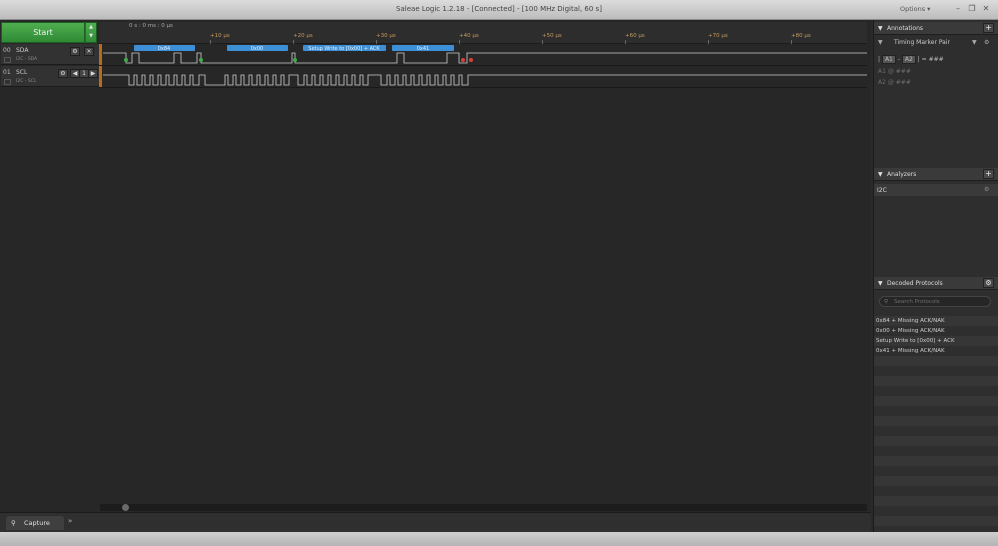  Describe the element at coordinates (936, 341) in the screenshot. I see `decoded-row: Setup Write to [0x00] + ACK` at that location.